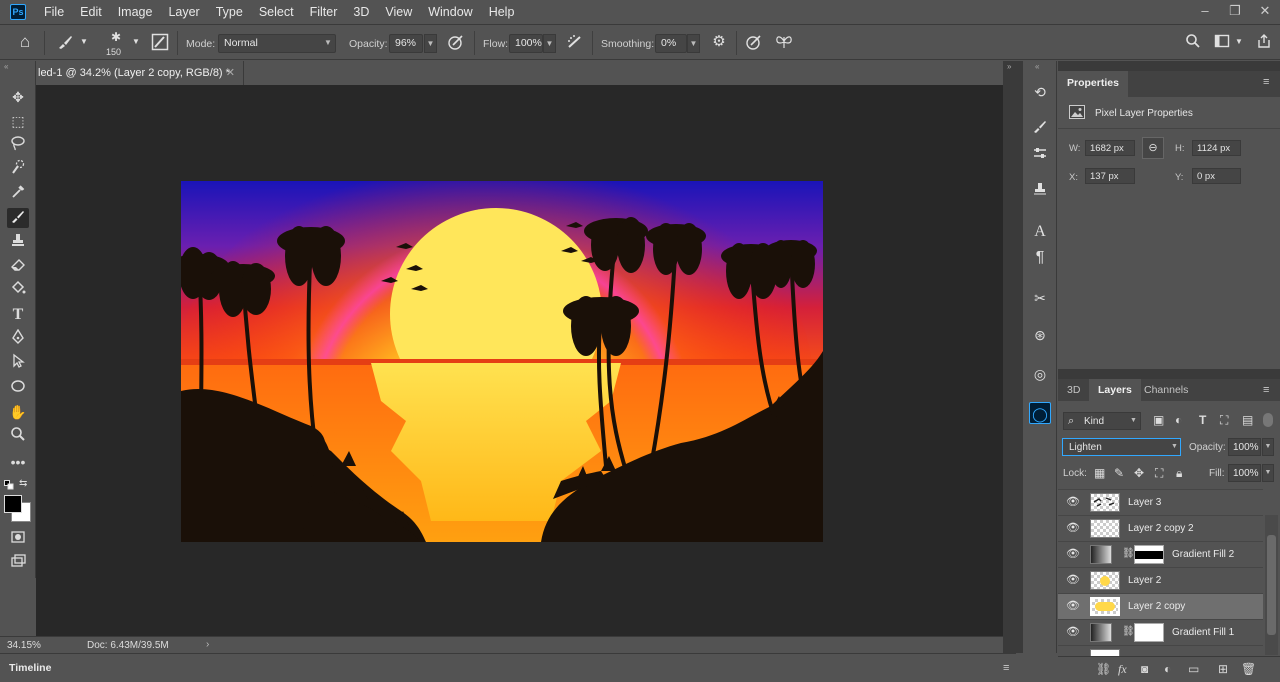 The height and width of the screenshot is (682, 1280). Describe the element at coordinates (18, 563) in the screenshot. I see `screen-mode-icon` at that location.